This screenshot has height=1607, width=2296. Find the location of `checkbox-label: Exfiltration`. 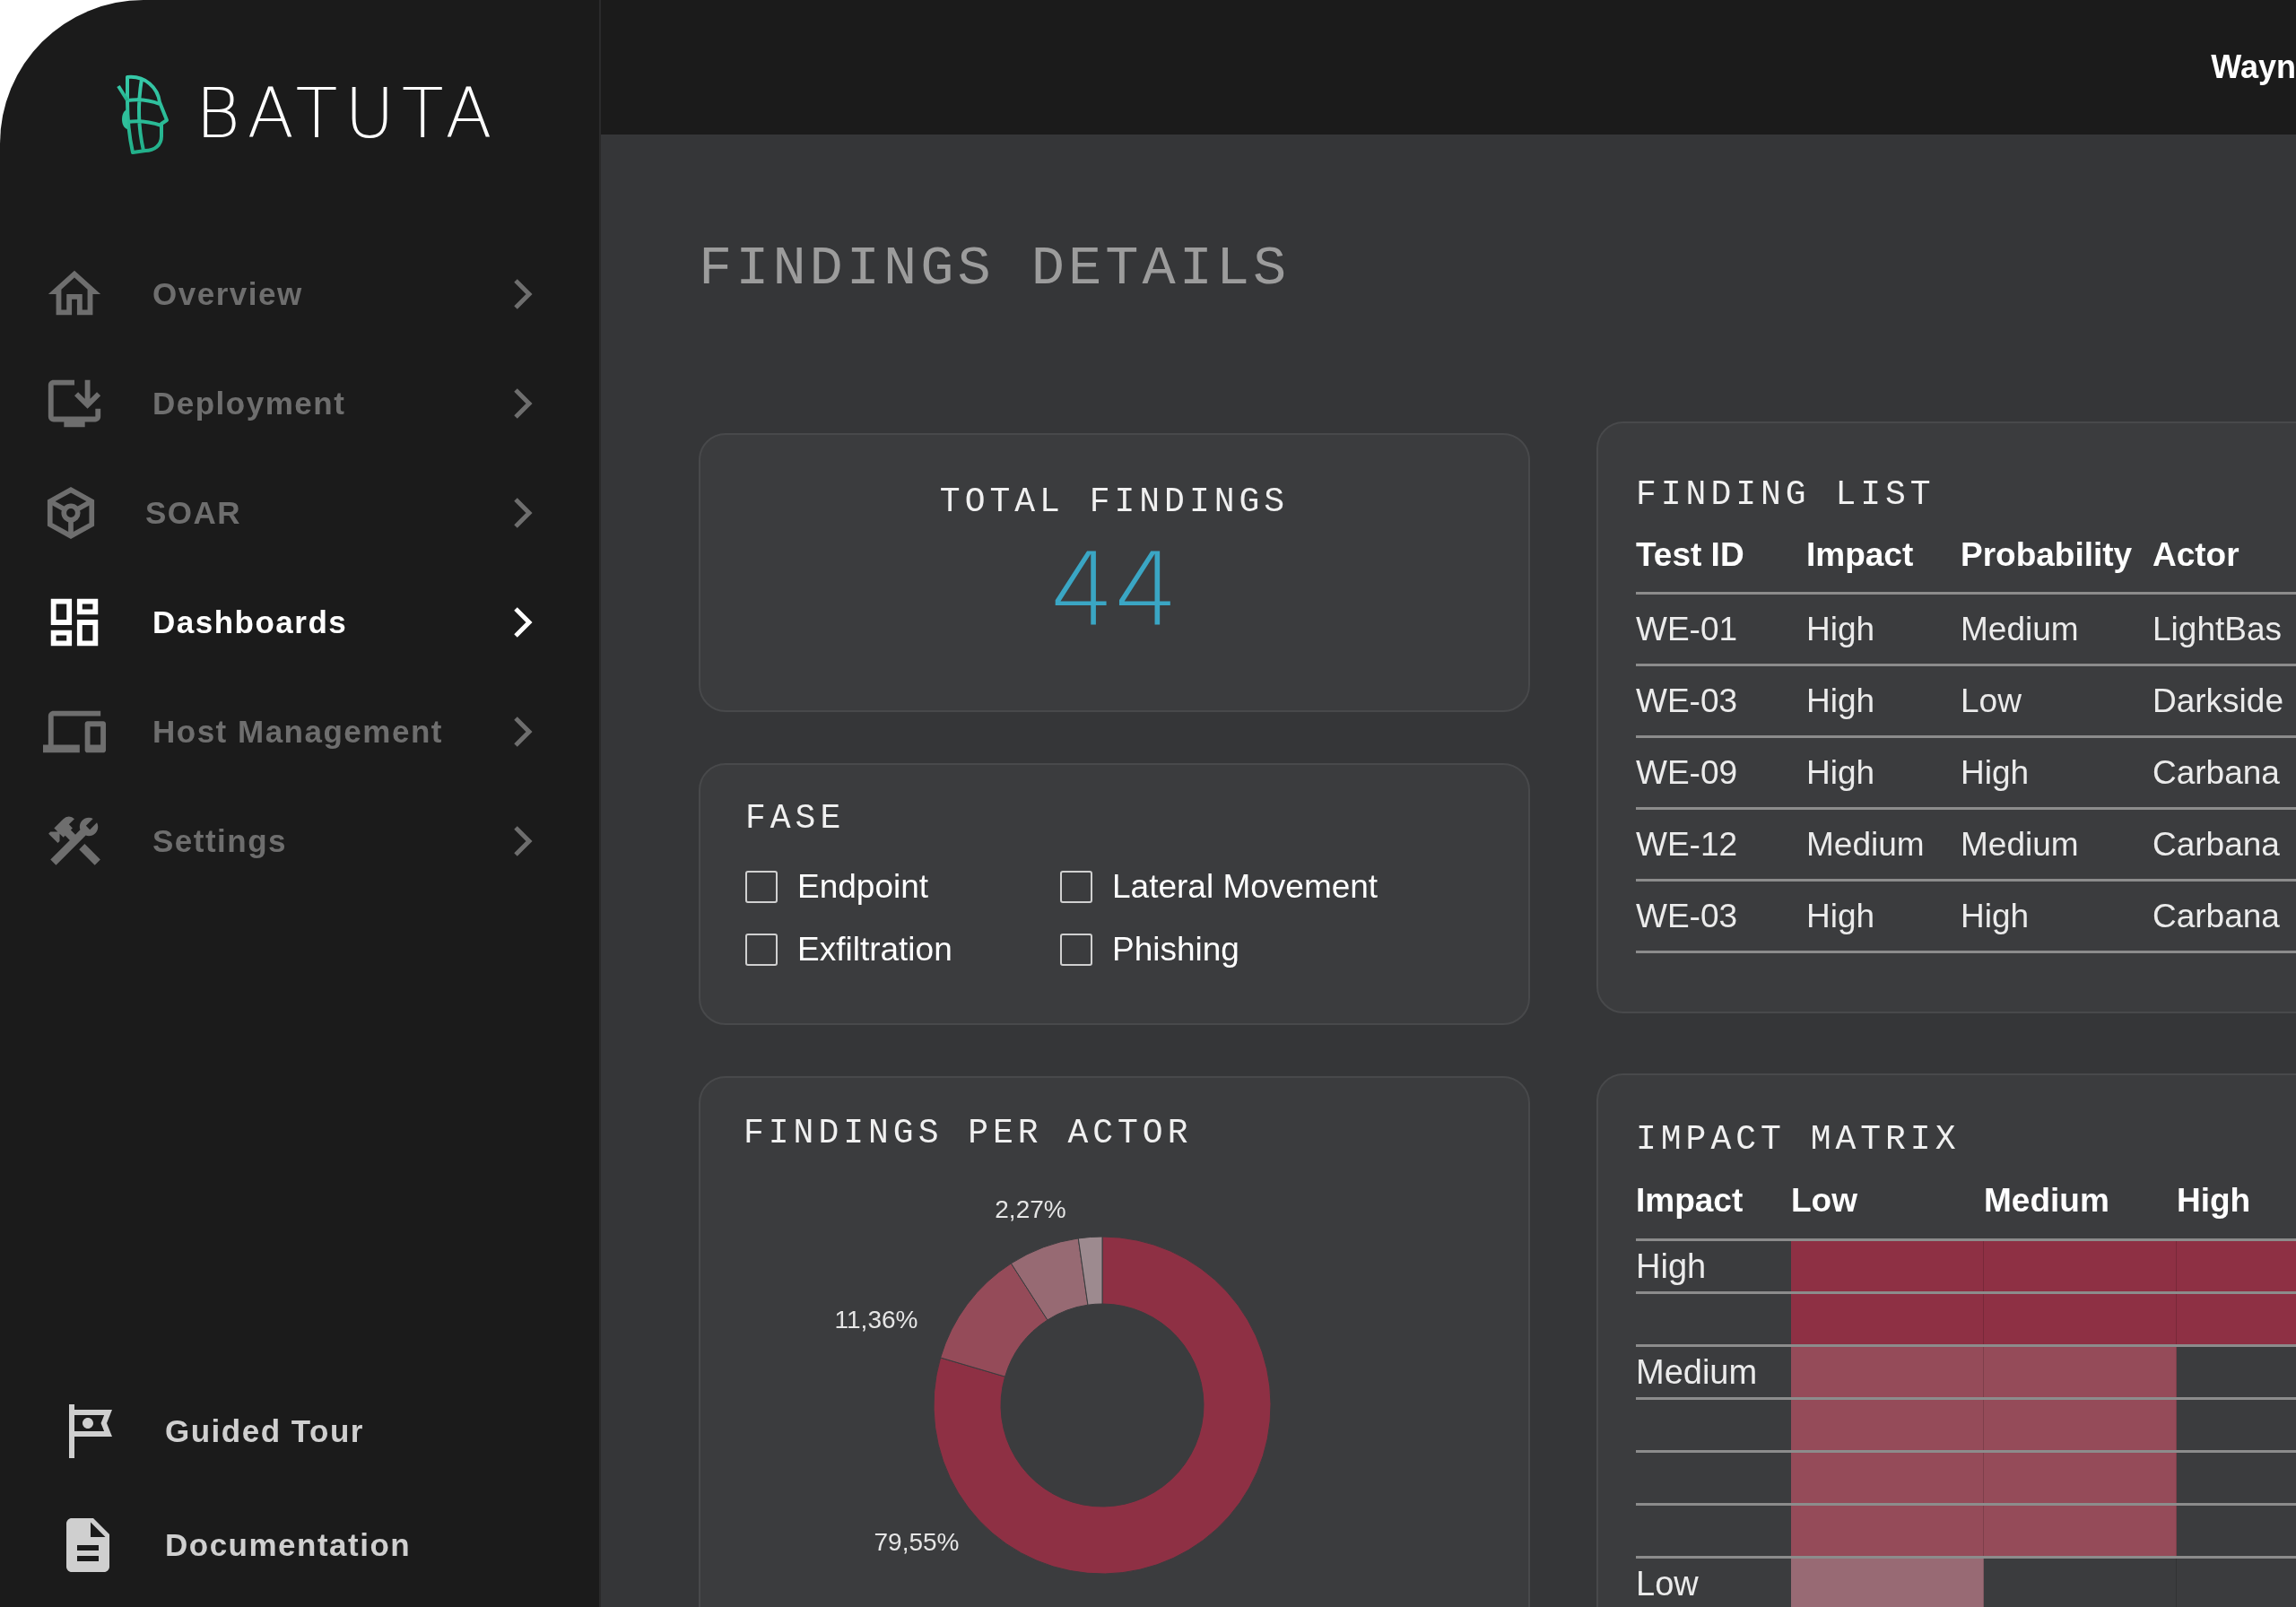

checkbox-label: Exfiltration is located at coordinates (874, 950).